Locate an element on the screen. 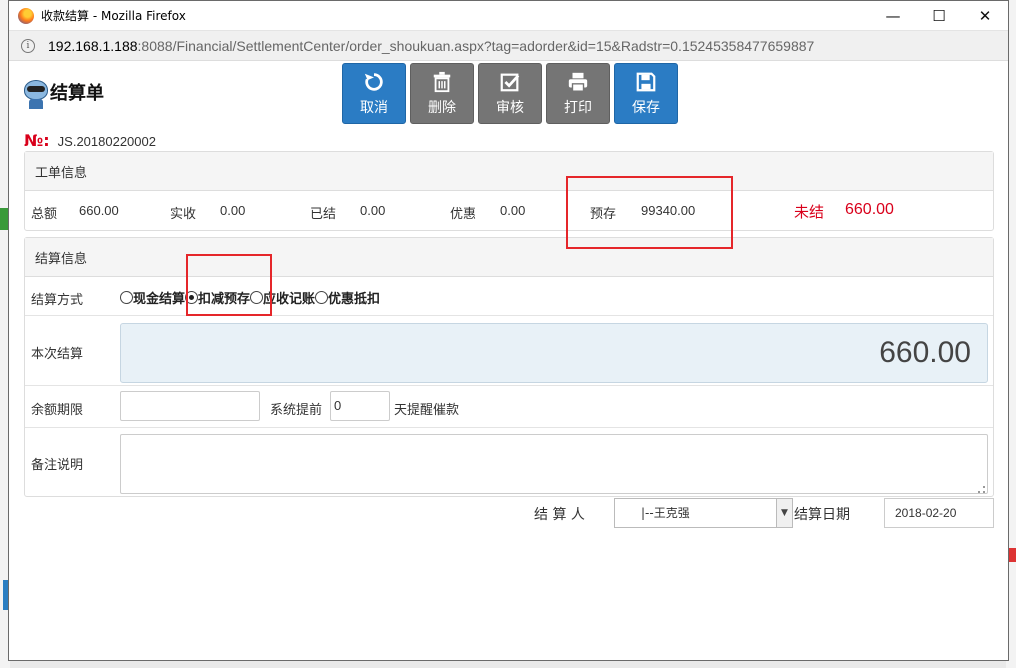  title-bar: 收款结算 - Mozilla Firefox — ☐ ✕ is located at coordinates (508, 16).